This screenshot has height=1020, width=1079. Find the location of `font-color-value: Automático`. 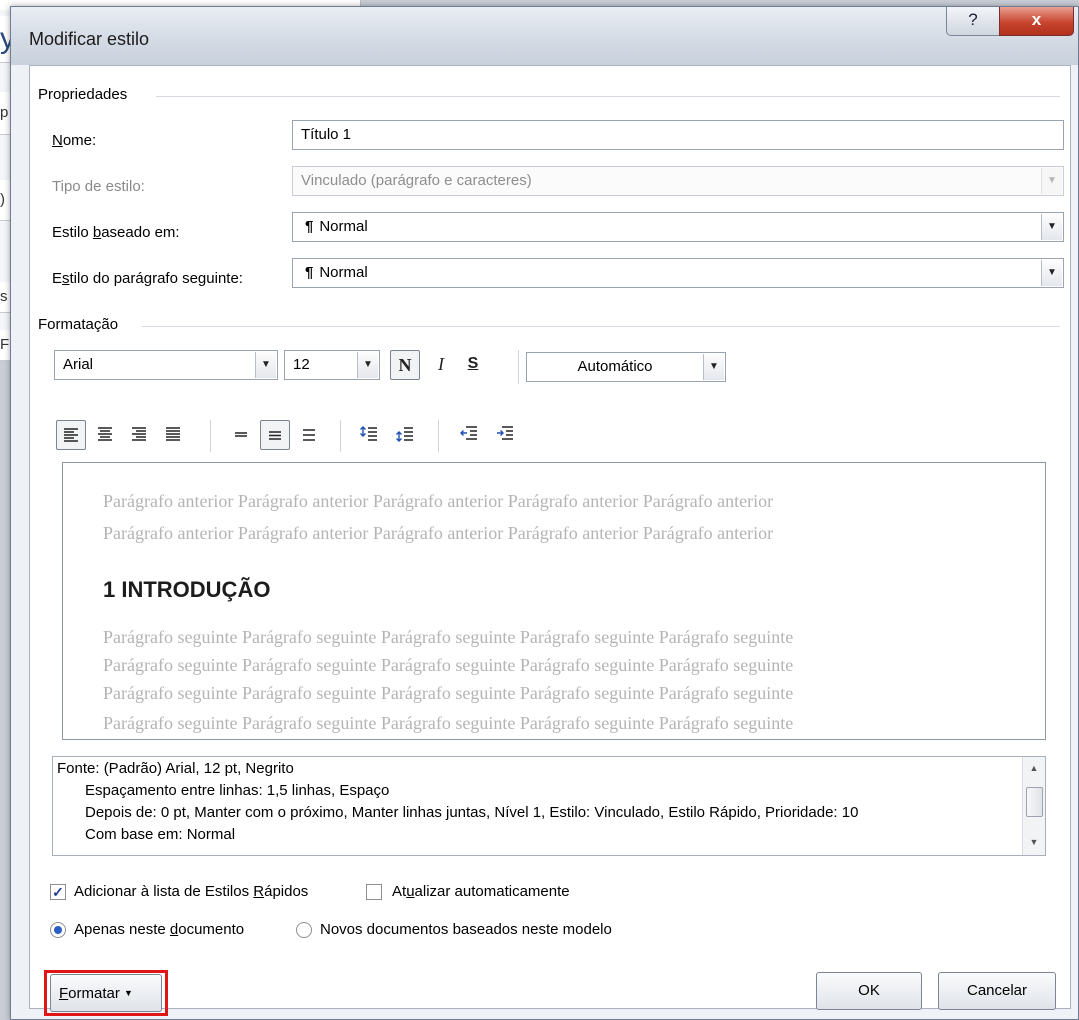

font-color-value: Automático is located at coordinates (615, 366).